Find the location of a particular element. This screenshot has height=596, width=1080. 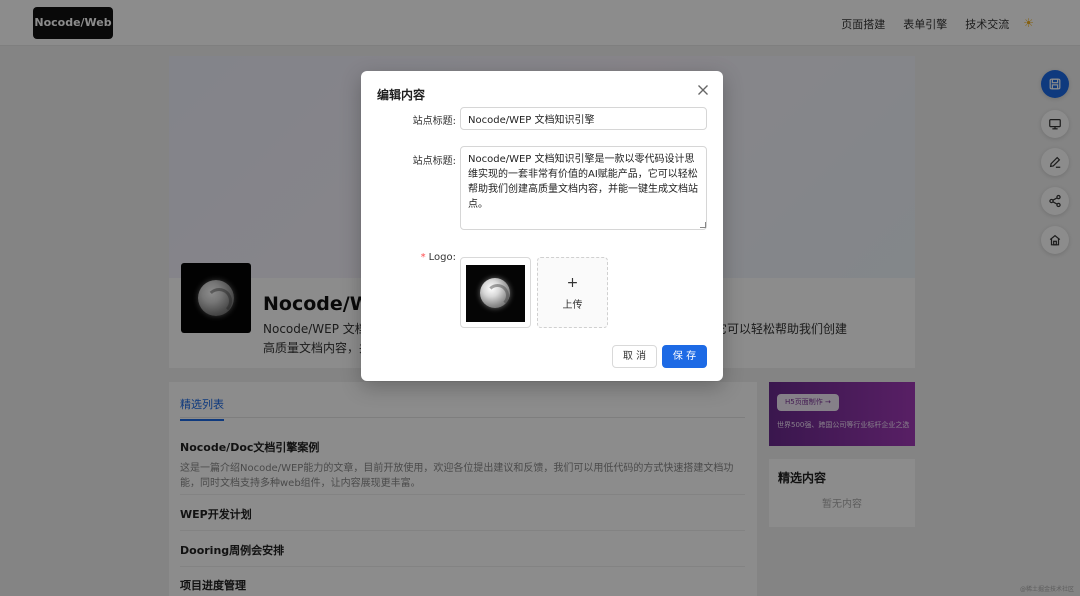

logo-image is located at coordinates (495, 293).